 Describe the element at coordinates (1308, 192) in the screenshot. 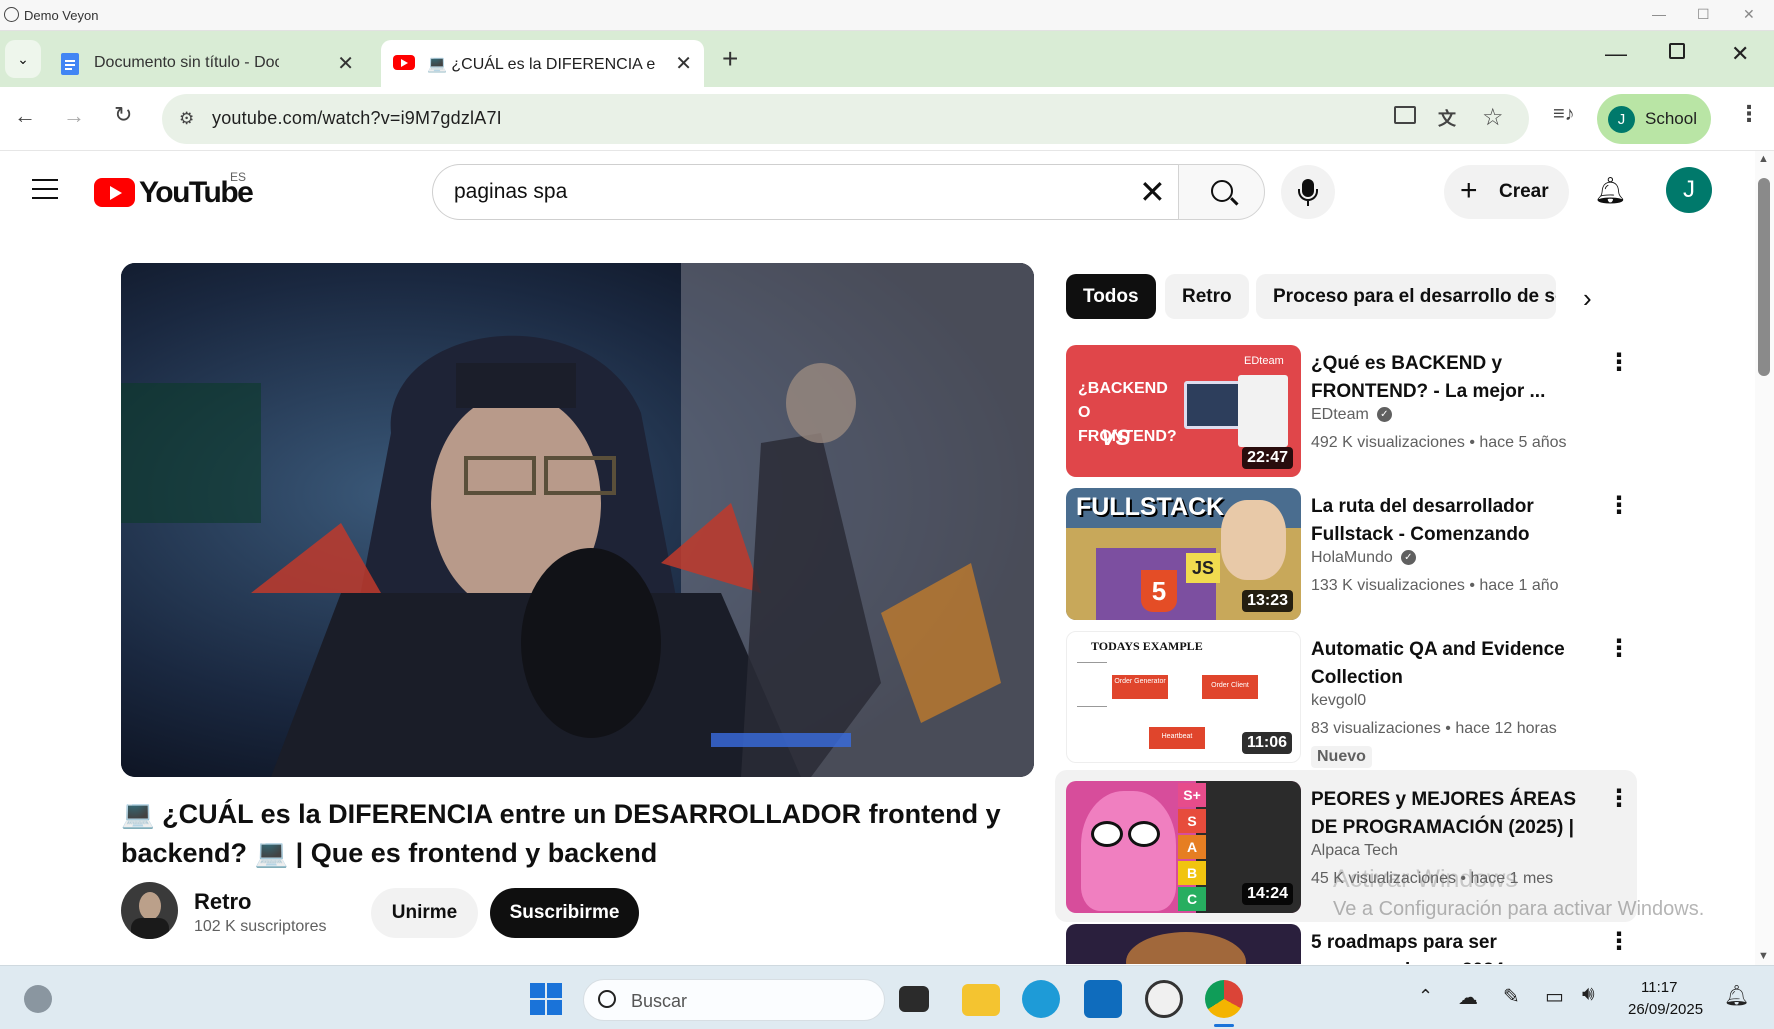

I see `voice-search-button` at that location.